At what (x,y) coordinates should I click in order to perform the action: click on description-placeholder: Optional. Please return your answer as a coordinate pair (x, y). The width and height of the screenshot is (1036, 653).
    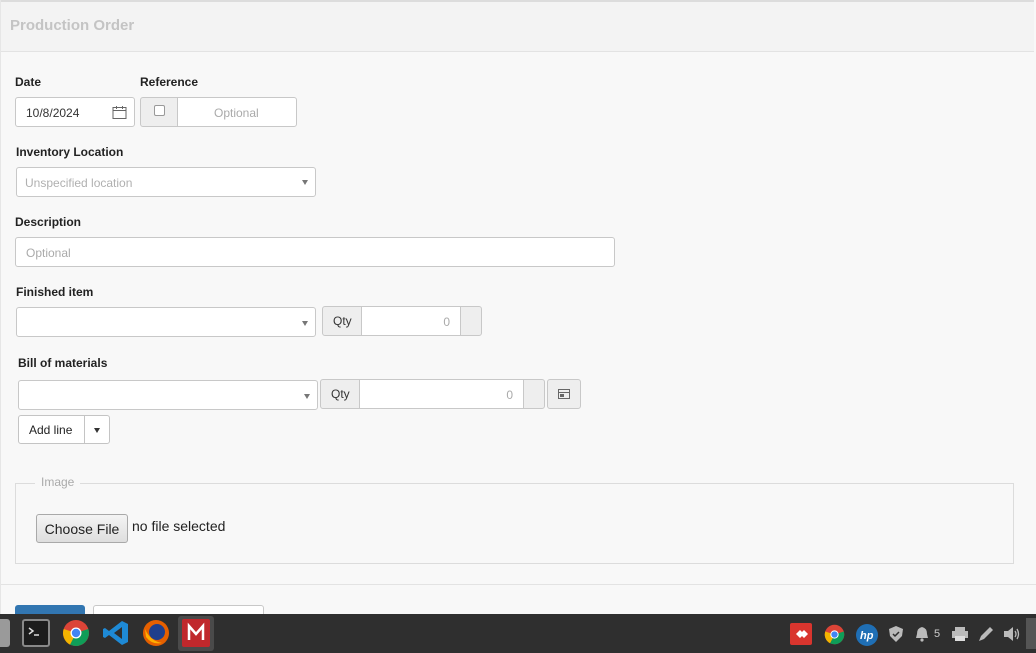
    Looking at the image, I should click on (48, 253).